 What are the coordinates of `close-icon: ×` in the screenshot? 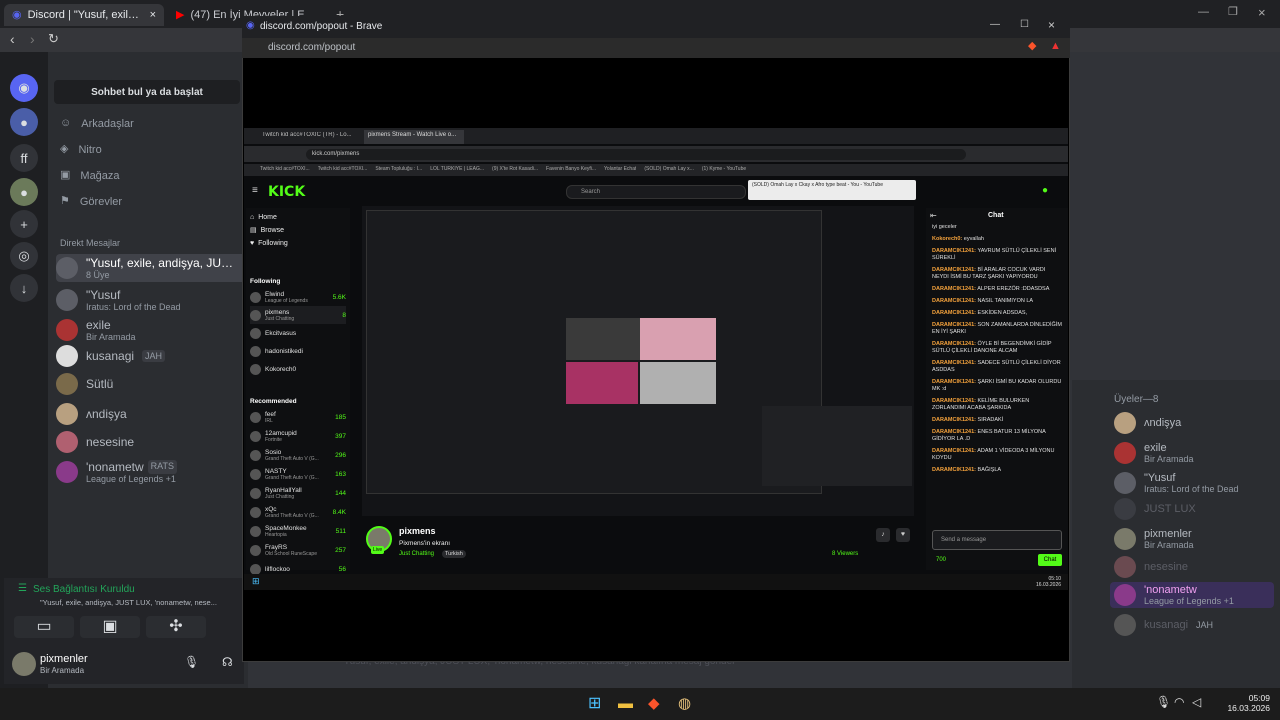 It's located at (1051, 25).